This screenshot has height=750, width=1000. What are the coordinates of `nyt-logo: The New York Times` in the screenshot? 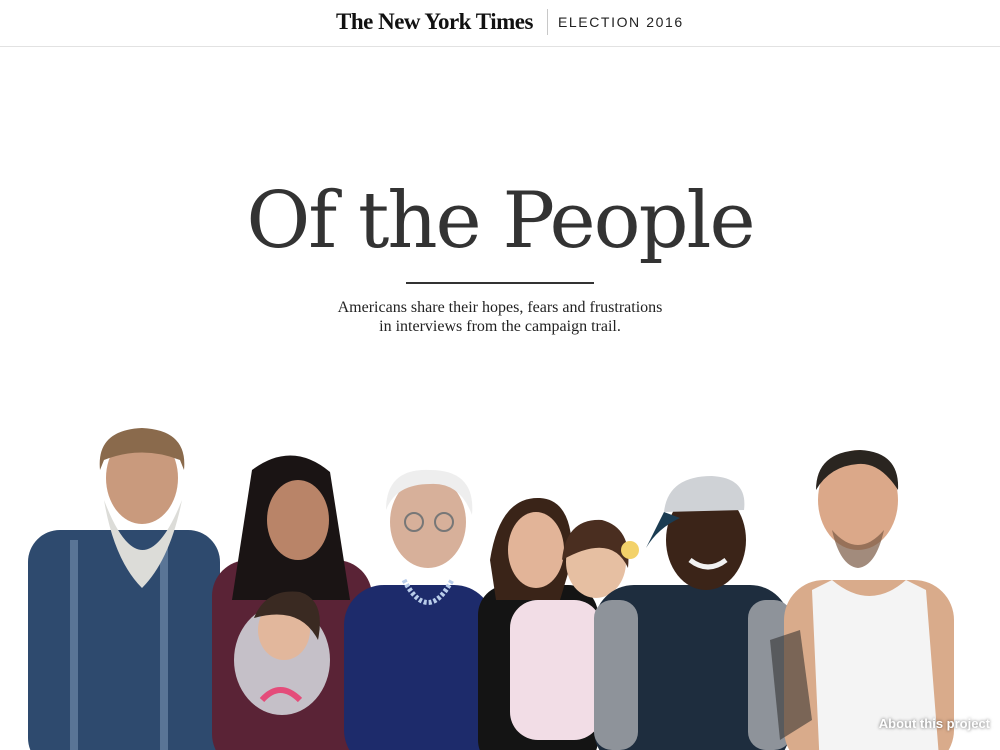 It's located at (434, 22).